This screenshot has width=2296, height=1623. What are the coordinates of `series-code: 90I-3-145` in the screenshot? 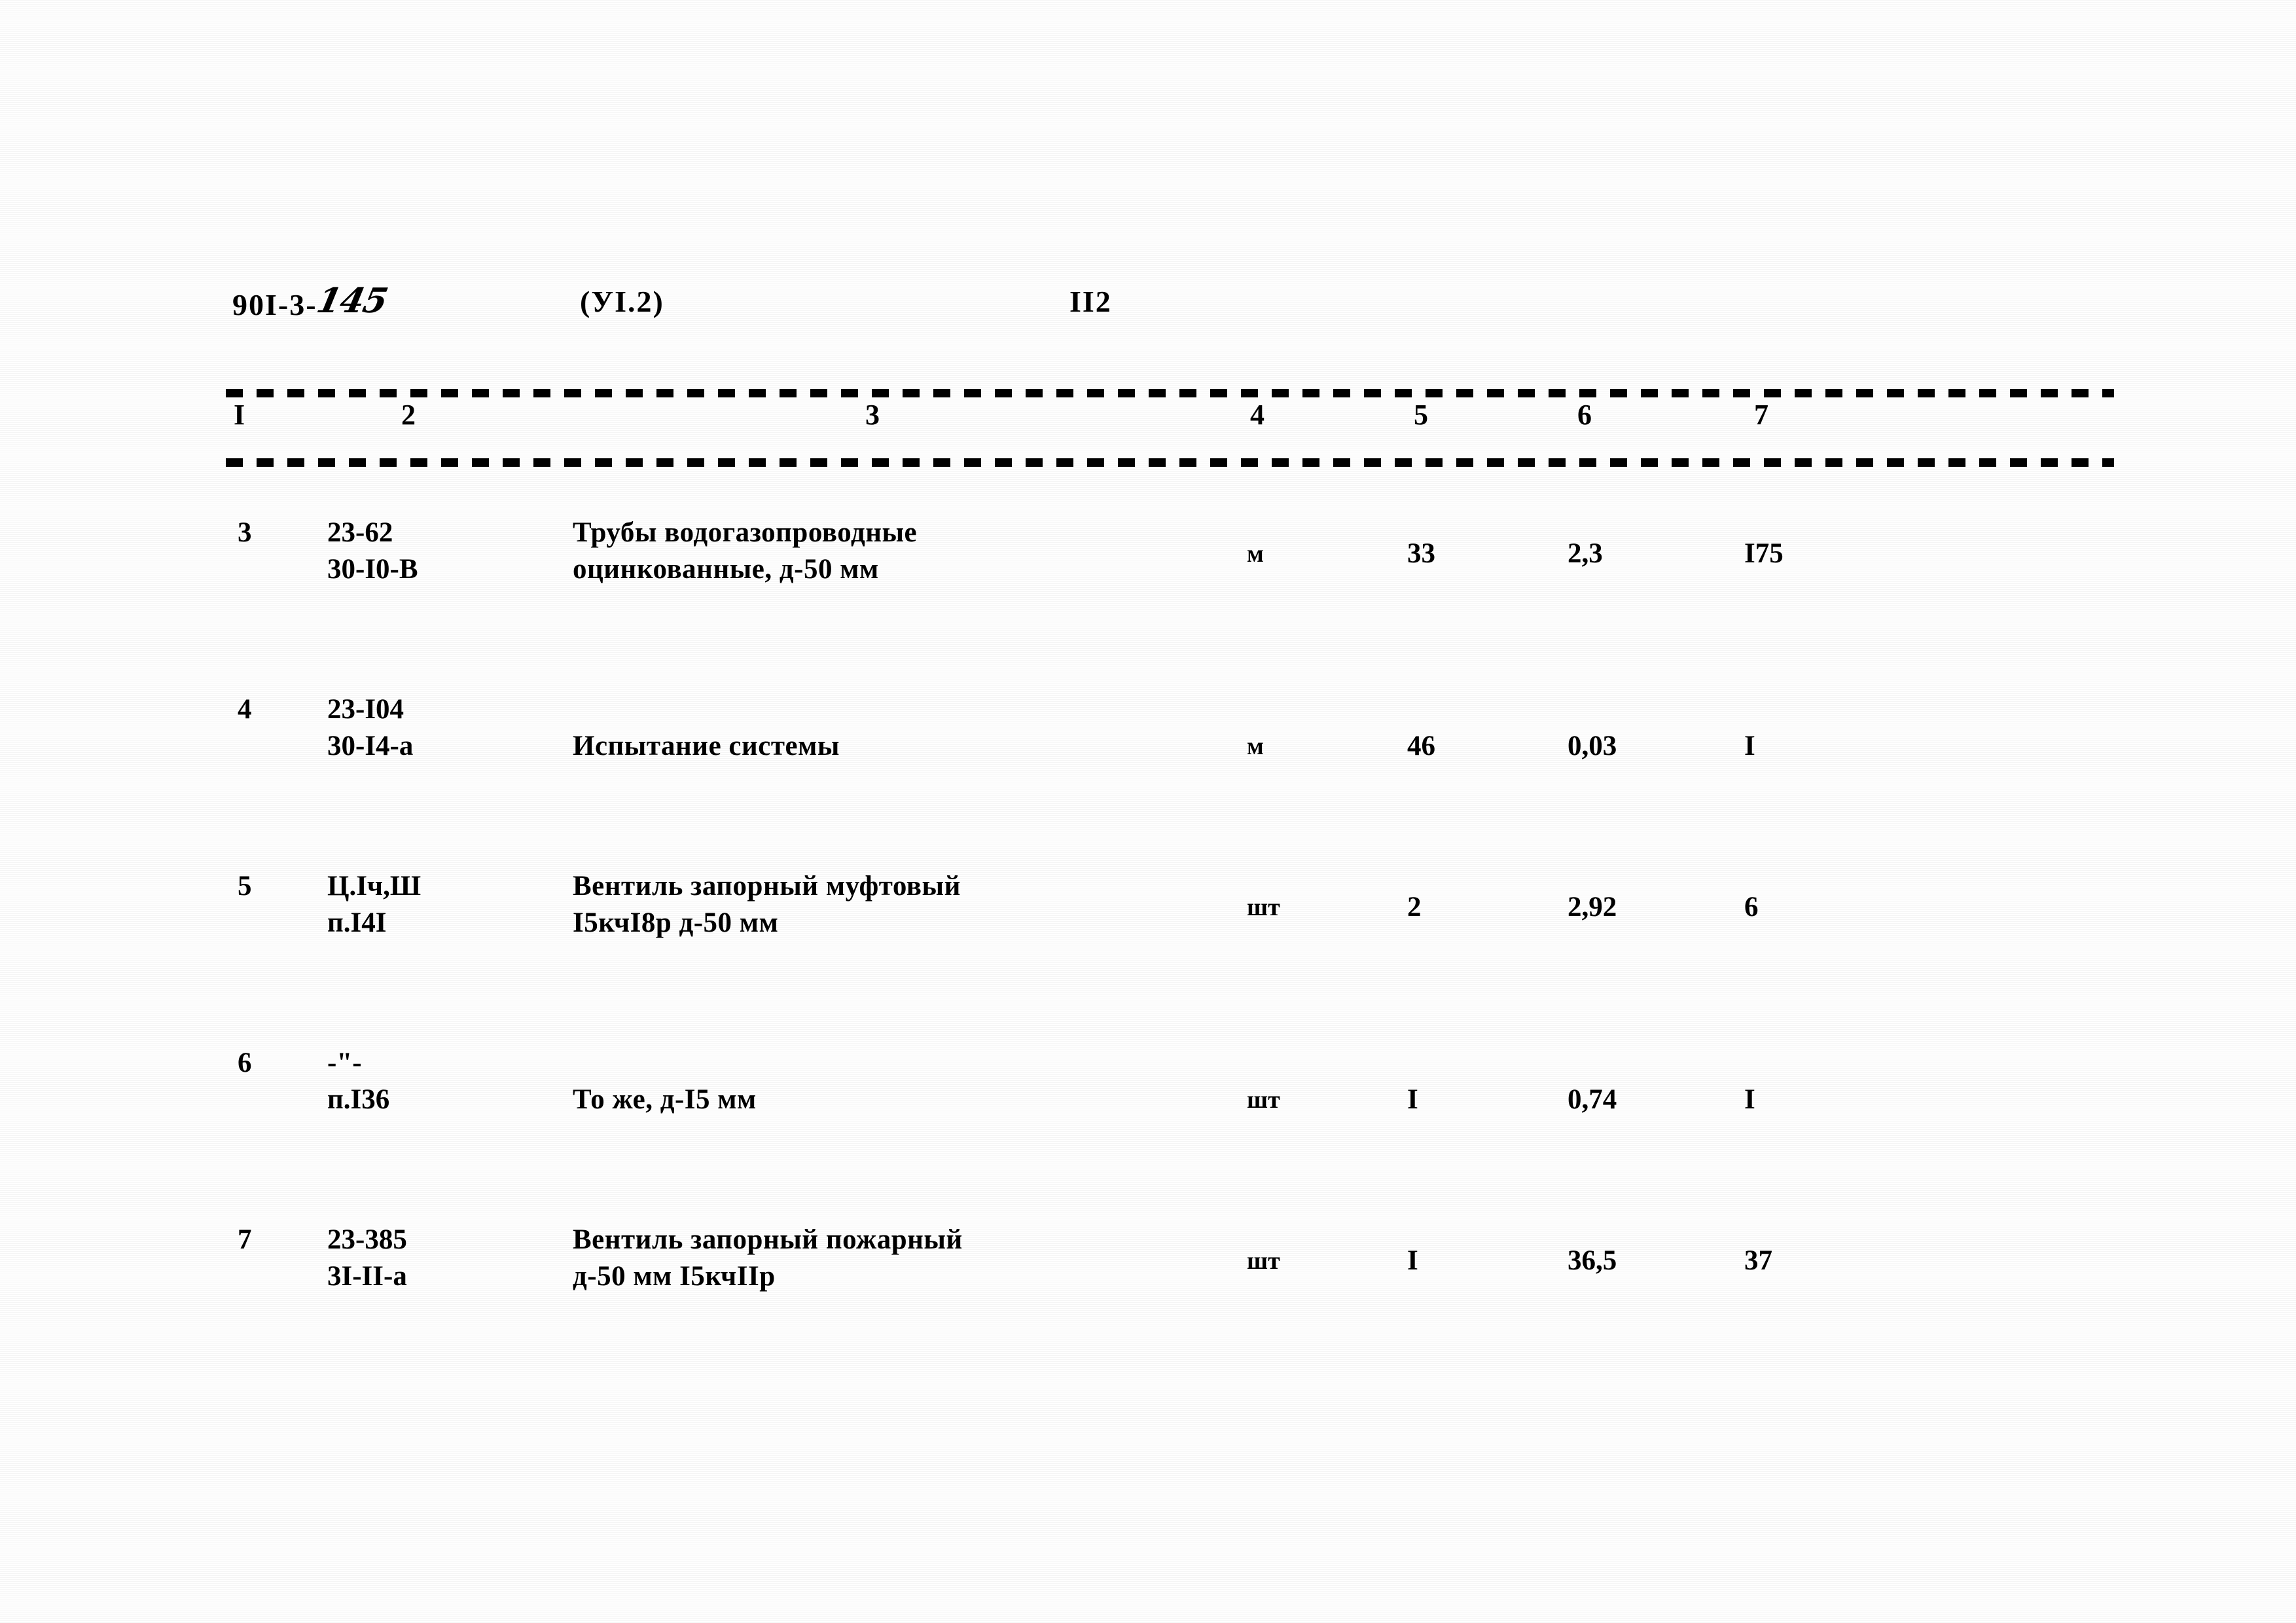 It's located at (311, 301).